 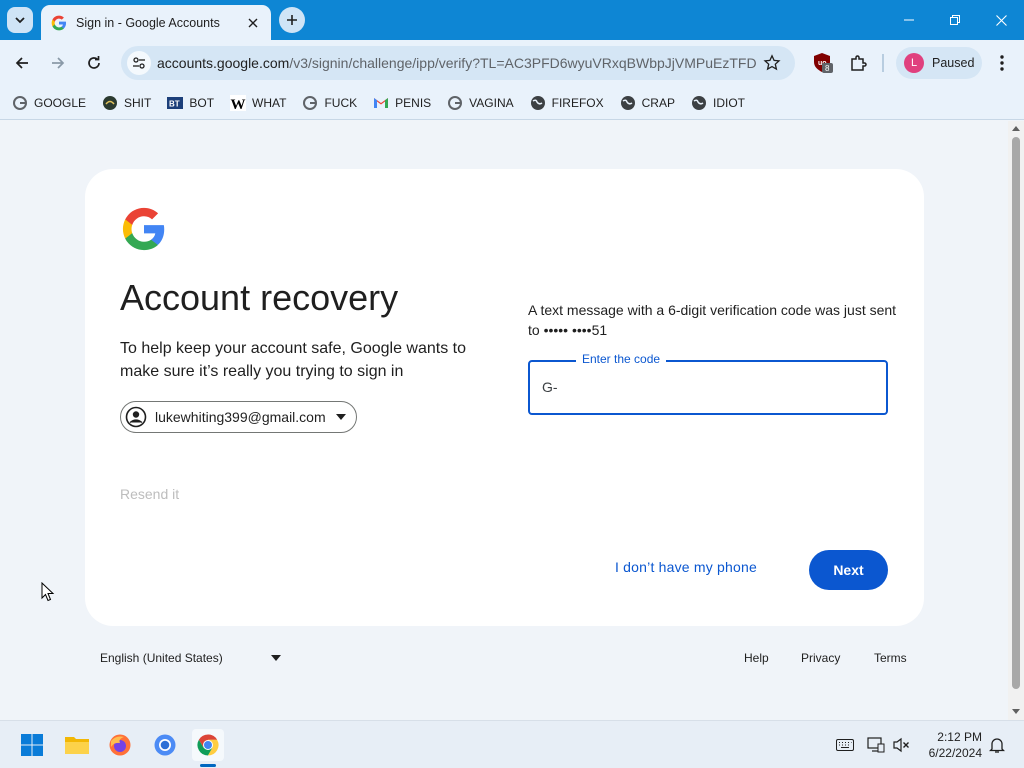 I want to click on firefox-button, so click(x=120, y=745).